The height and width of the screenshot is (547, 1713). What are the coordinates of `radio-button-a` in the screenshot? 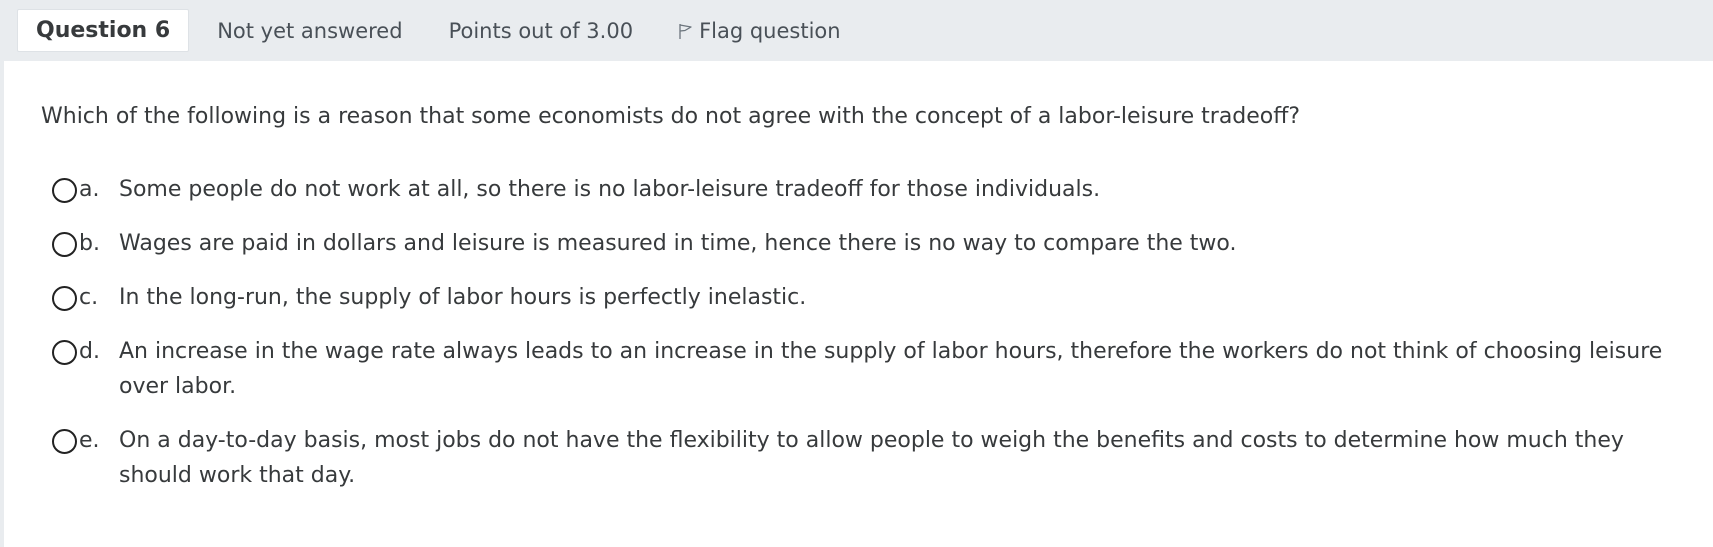 It's located at (64, 190).